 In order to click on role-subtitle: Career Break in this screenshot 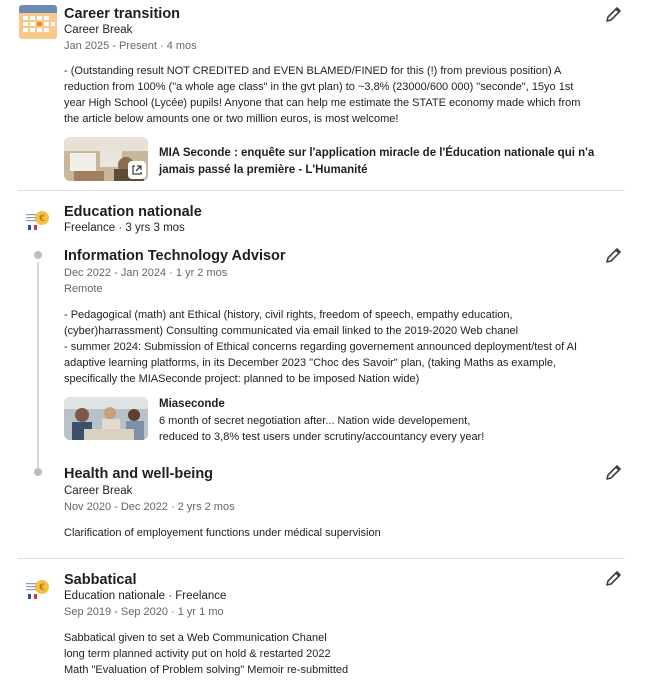, I will do `click(98, 491)`.